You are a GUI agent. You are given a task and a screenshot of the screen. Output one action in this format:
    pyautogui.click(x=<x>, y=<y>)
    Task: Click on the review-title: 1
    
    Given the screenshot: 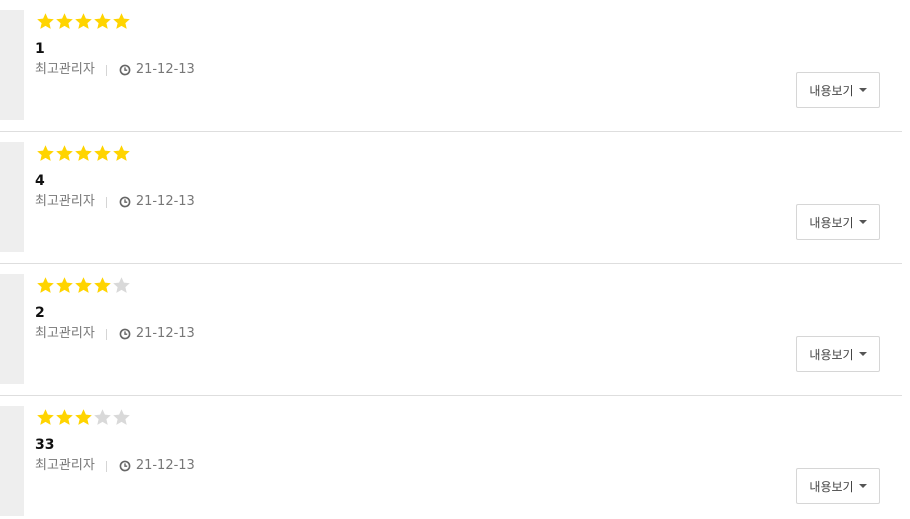 What is the action you would take?
    pyautogui.click(x=40, y=49)
    